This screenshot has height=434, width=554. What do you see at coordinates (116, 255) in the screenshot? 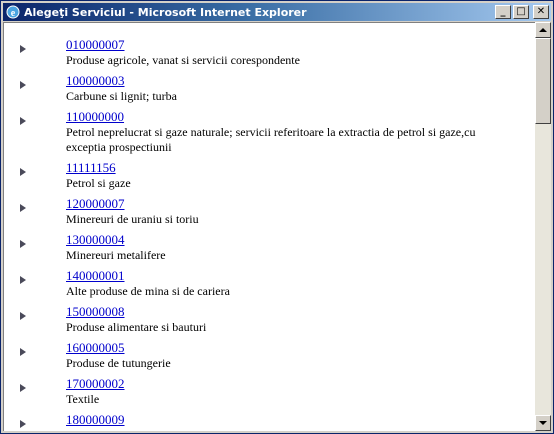
I see `service-description: Minereuri metalifere` at bounding box center [116, 255].